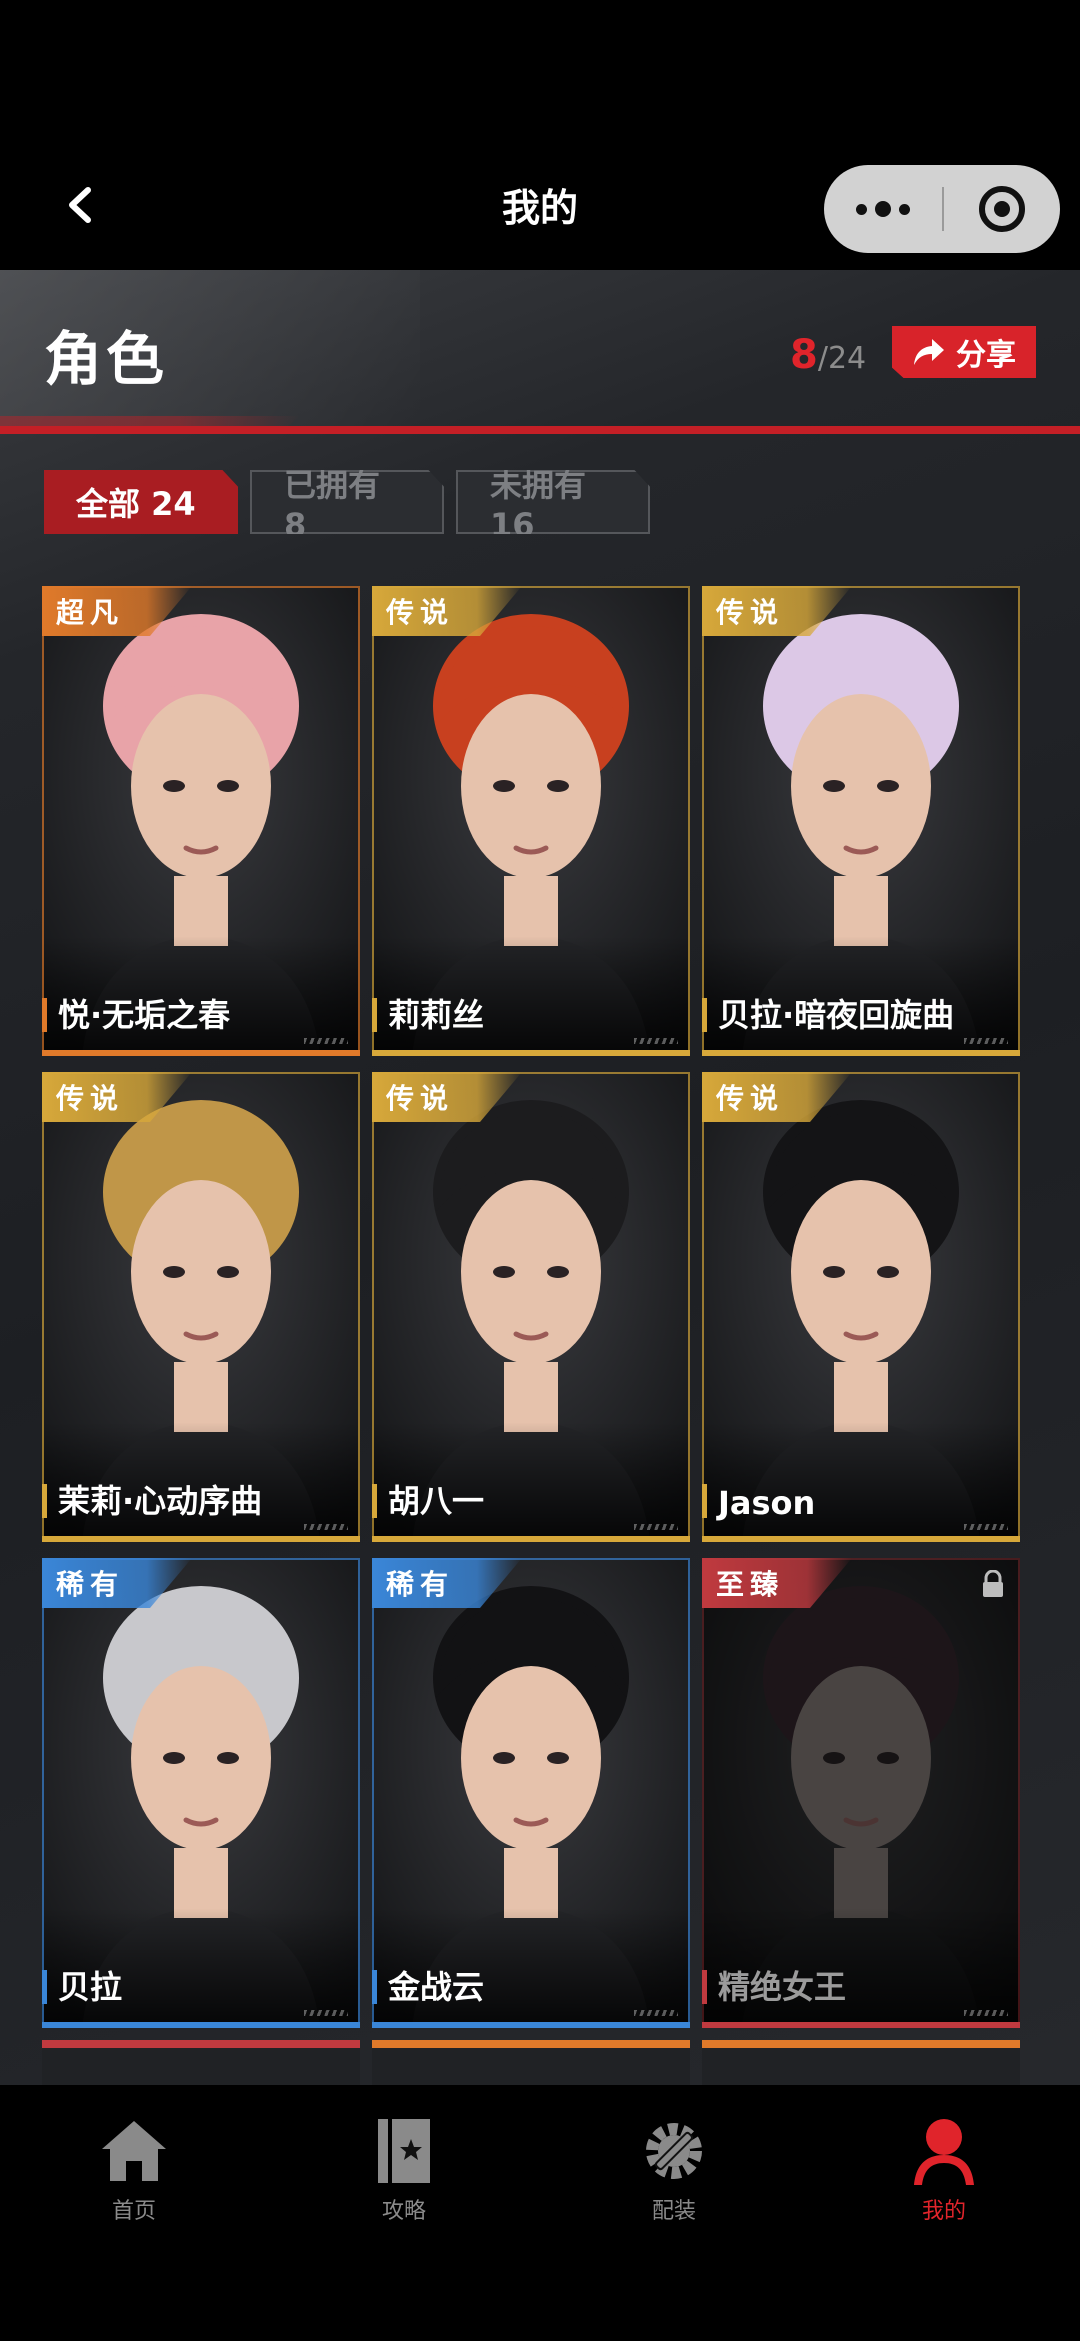  What do you see at coordinates (404, 2151) in the screenshot?
I see `guide-book-icon` at bounding box center [404, 2151].